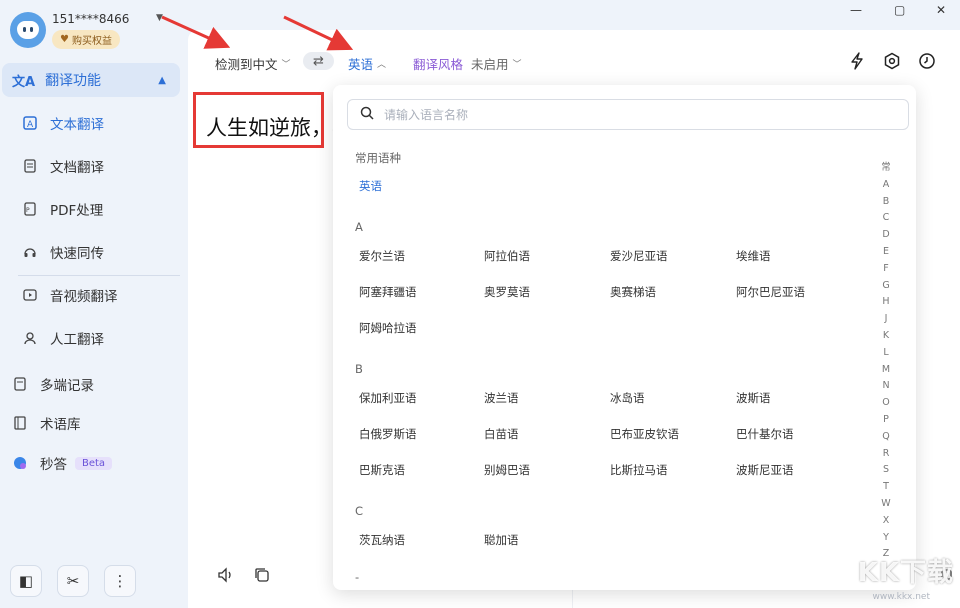  Describe the element at coordinates (765, 434) in the screenshot. I see `lang-option: 巴什基尔语` at that location.